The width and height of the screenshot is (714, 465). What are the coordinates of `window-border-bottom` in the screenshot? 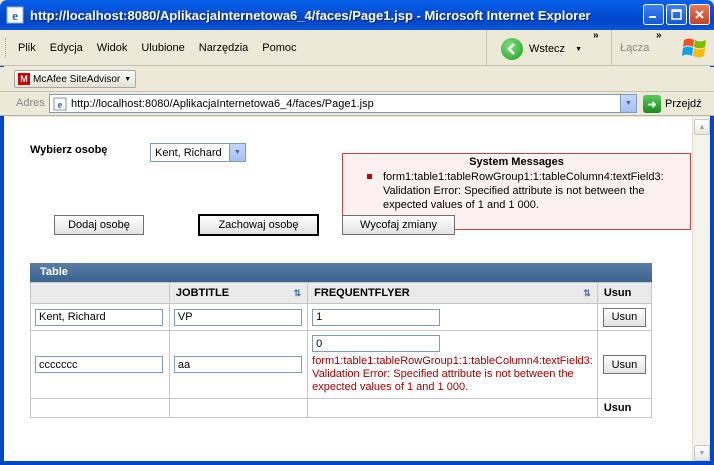 It's located at (357, 463).